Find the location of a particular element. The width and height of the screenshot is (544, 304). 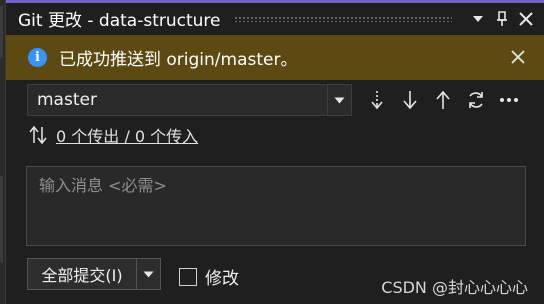

dismiss-info-button is located at coordinates (518, 57).